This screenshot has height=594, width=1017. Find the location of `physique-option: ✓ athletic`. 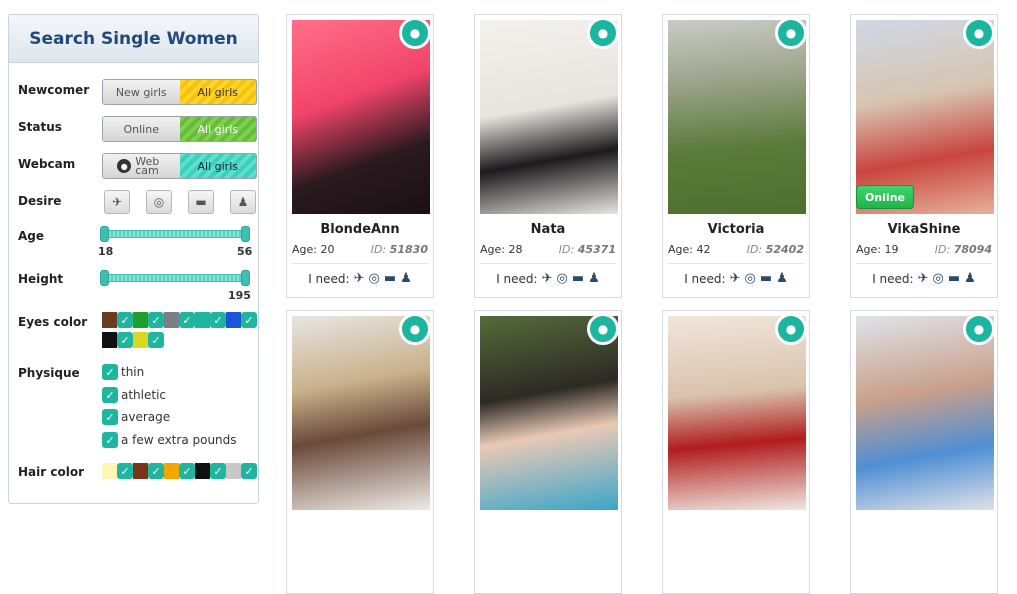

physique-option: ✓ athletic is located at coordinates (134, 395).